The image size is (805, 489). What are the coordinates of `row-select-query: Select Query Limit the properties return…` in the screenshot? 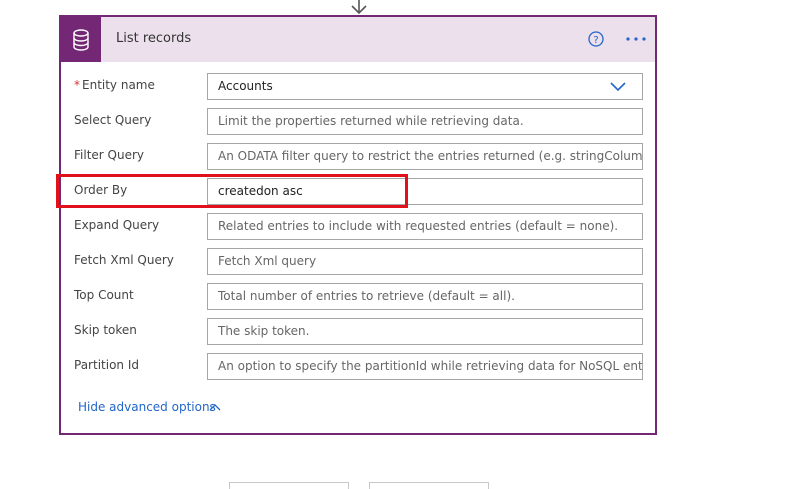 It's located at (360, 123).